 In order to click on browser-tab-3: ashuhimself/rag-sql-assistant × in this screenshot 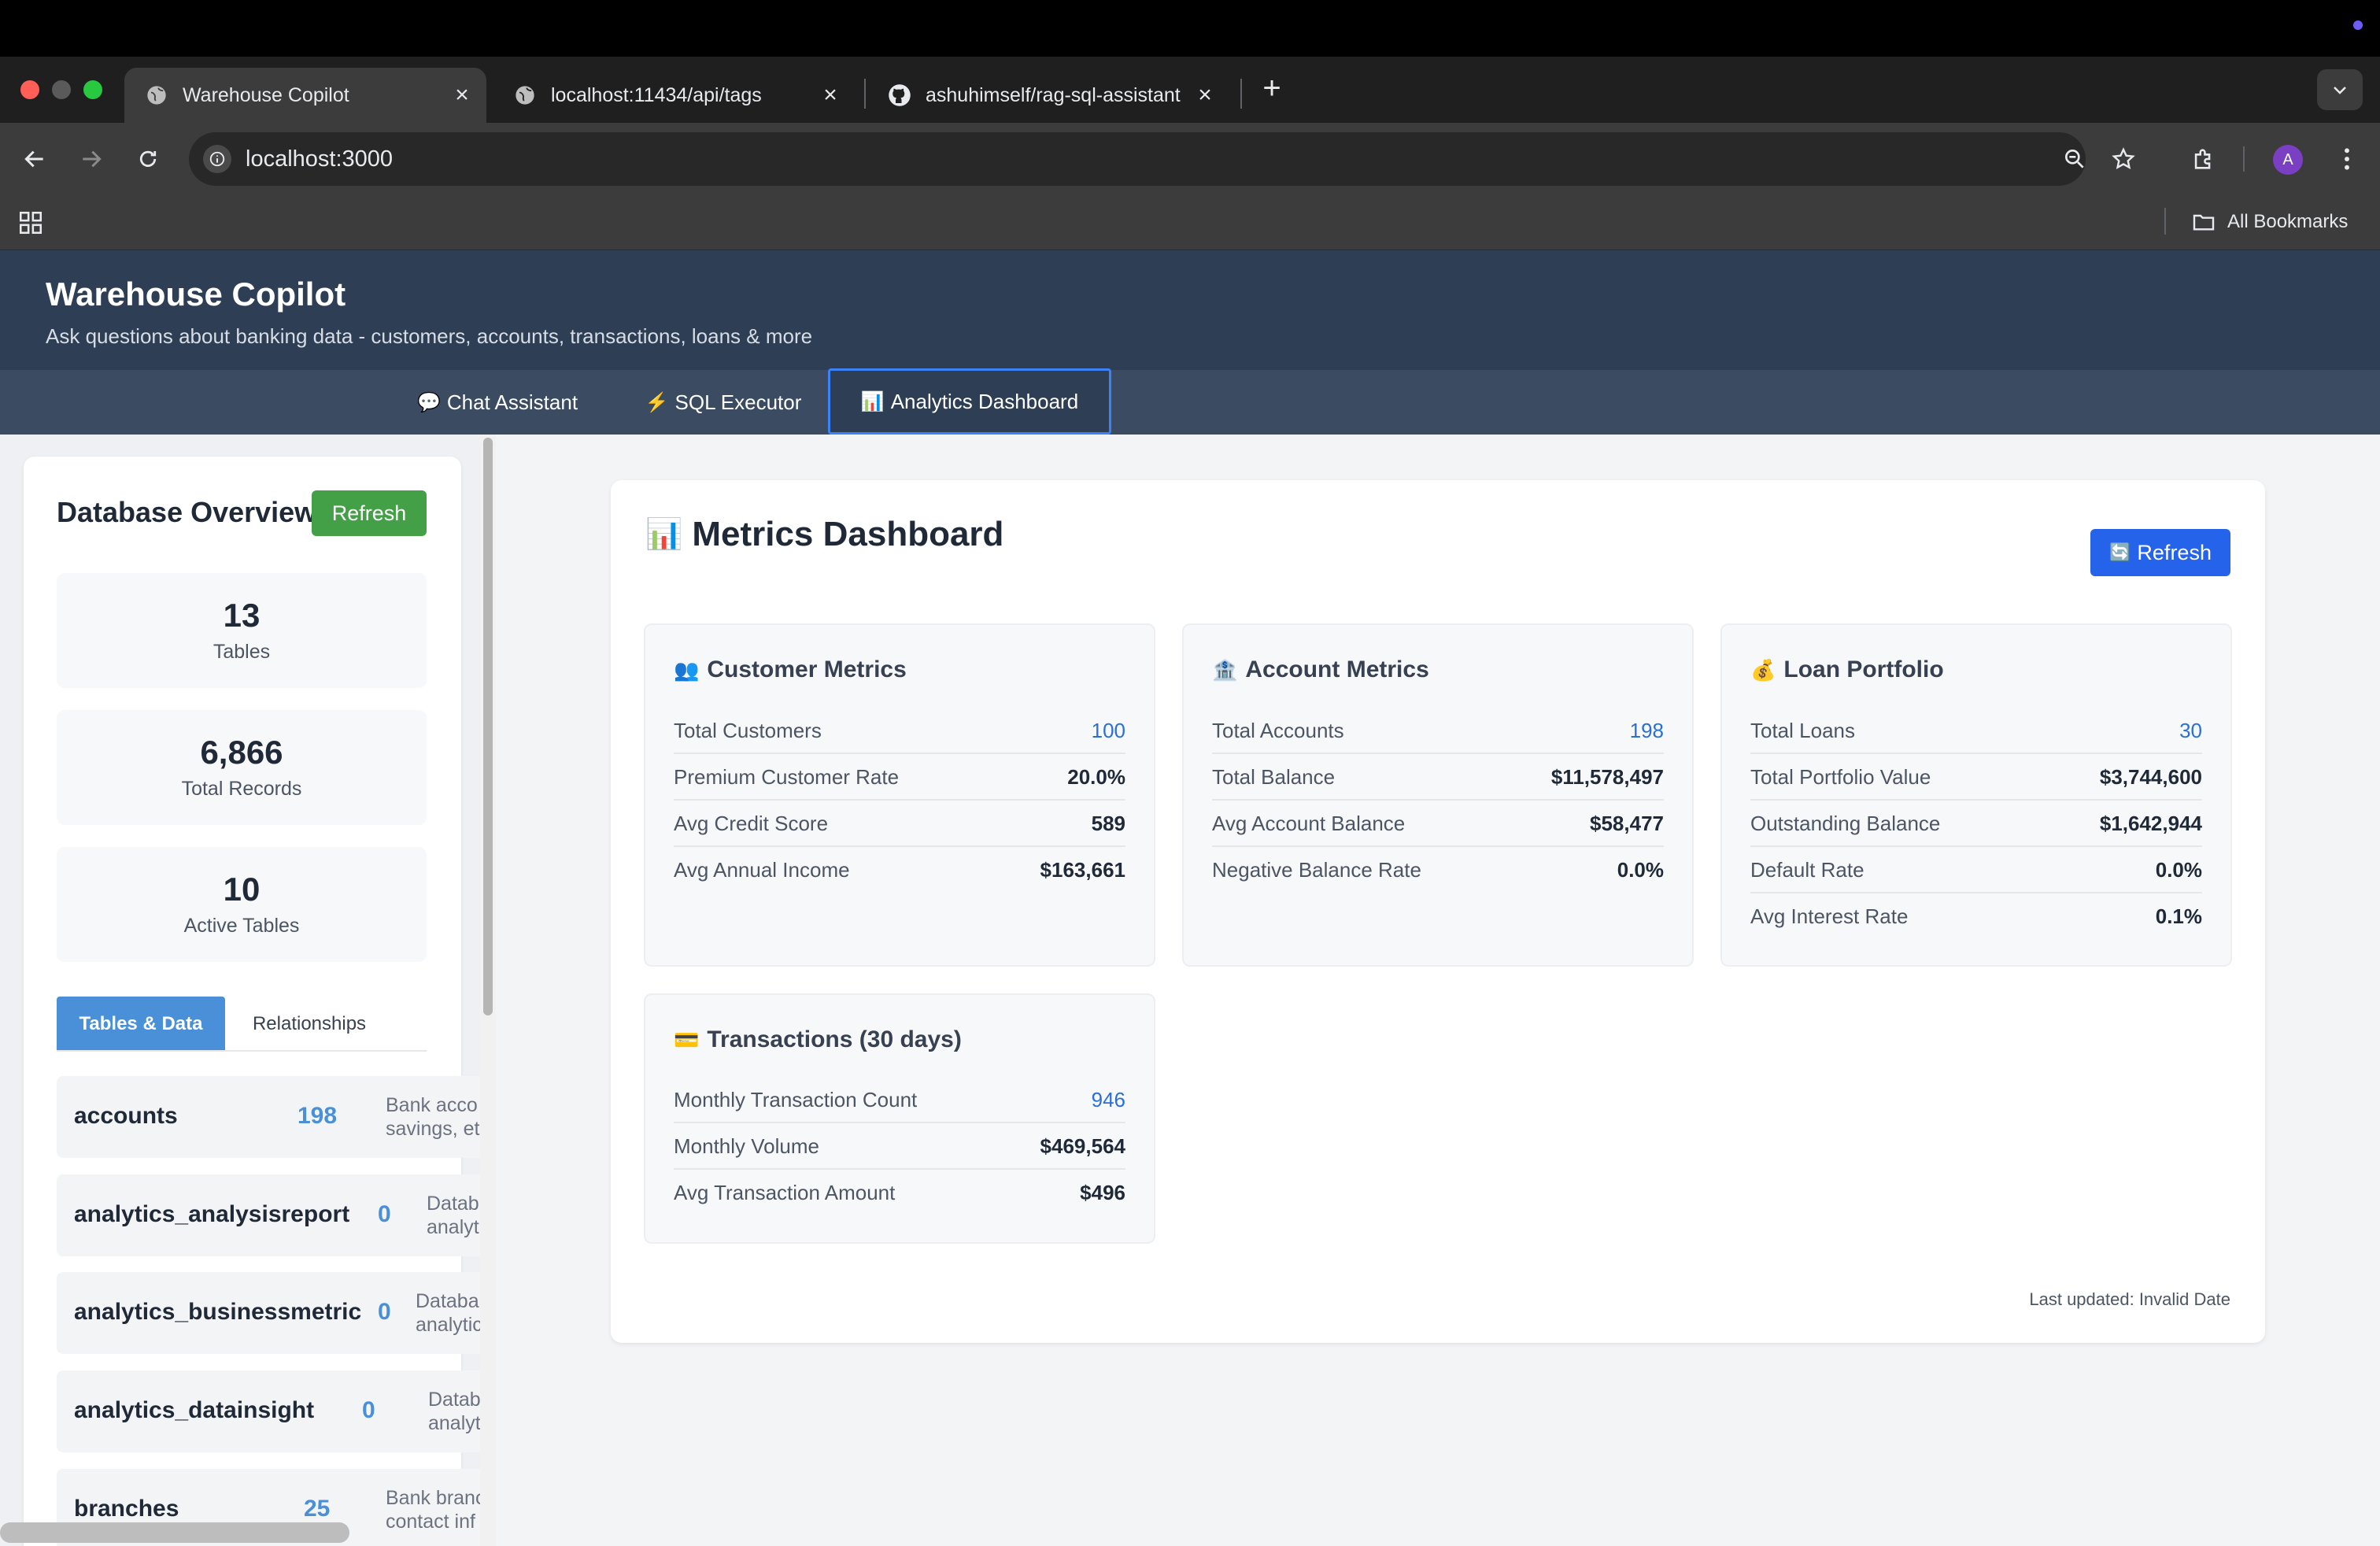, I will do `click(1048, 96)`.